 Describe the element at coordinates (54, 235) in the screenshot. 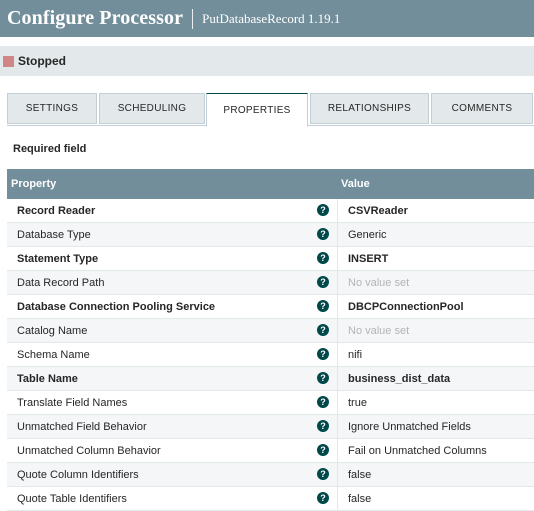

I see `property-name: Database Type` at that location.